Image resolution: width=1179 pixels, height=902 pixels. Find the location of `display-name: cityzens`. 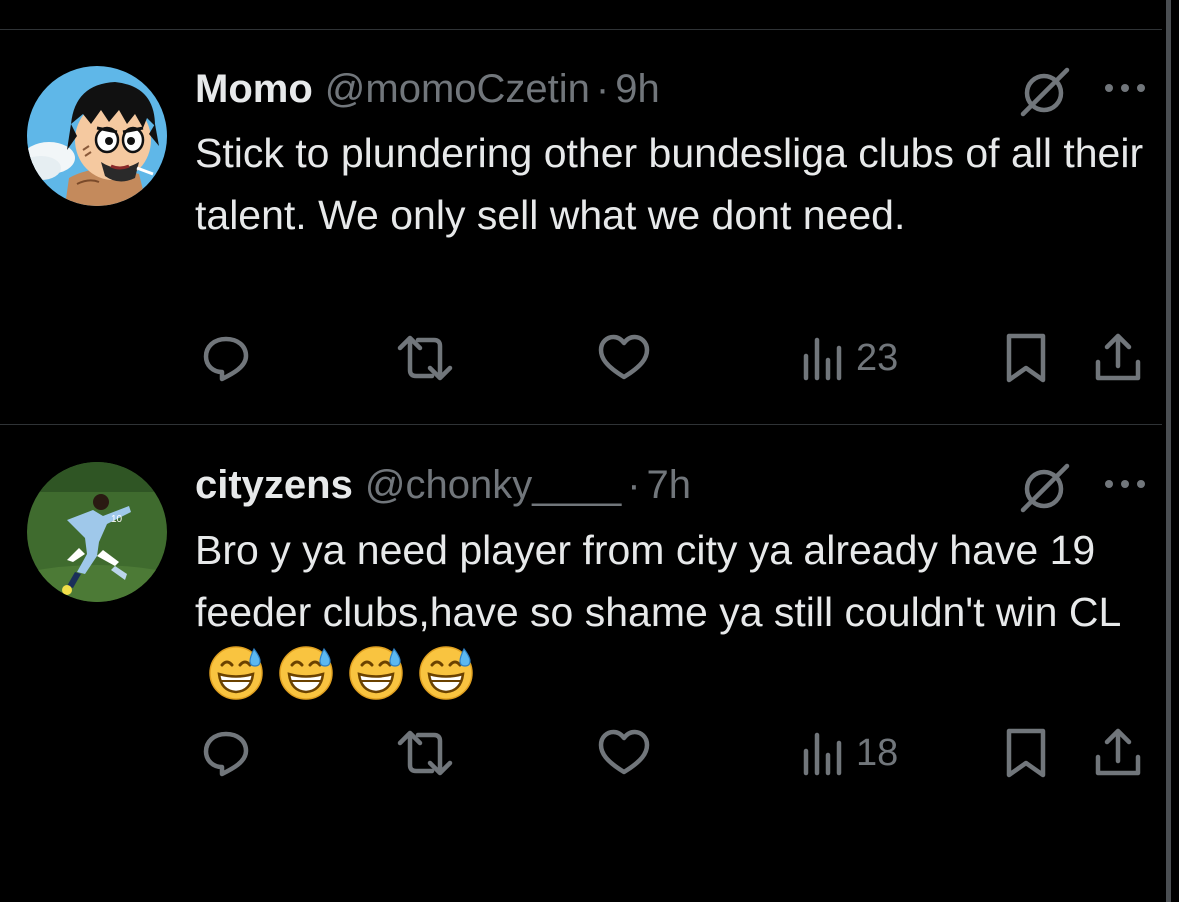

display-name: cityzens is located at coordinates (274, 485).